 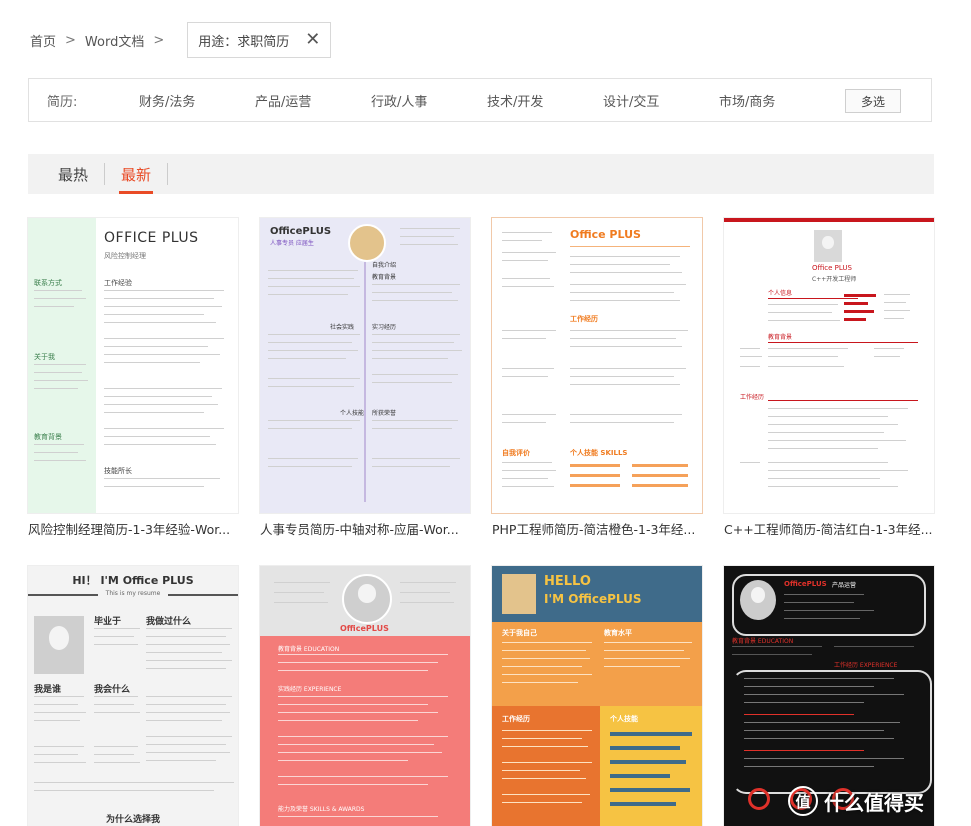 I want to click on tab-divider, so click(x=168, y=174).